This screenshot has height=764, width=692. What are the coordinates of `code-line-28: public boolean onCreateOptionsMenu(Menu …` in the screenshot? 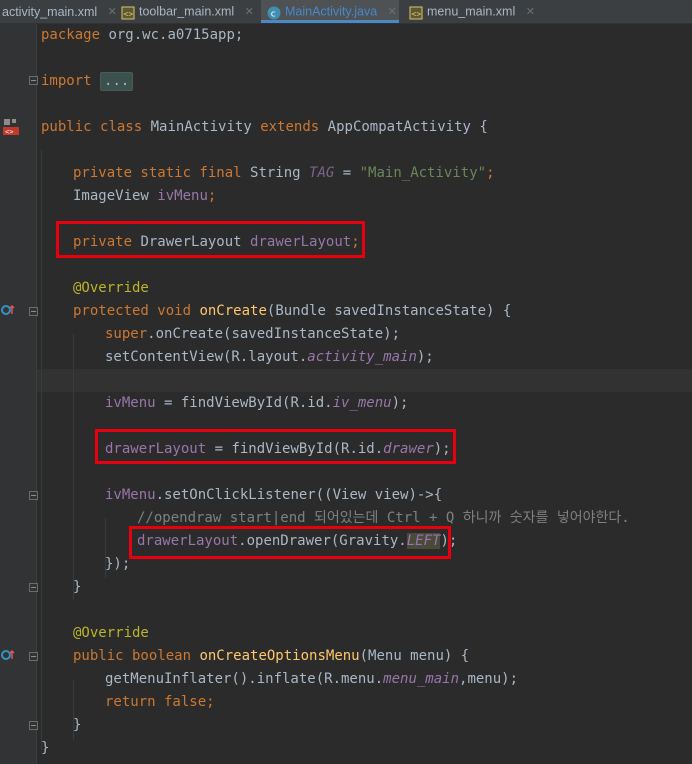 It's located at (271, 656).